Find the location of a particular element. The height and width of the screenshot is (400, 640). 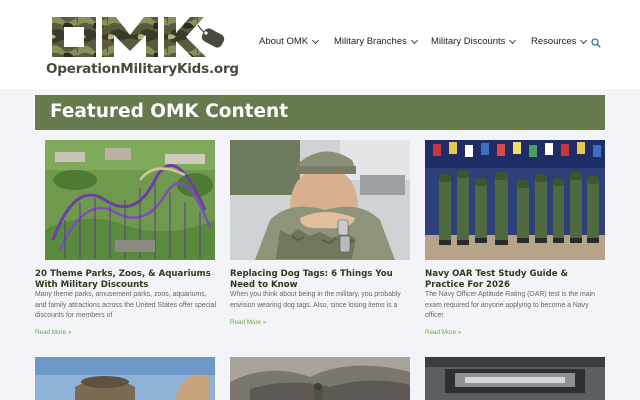

nav-military-branches: Military Branches is located at coordinates (376, 41).